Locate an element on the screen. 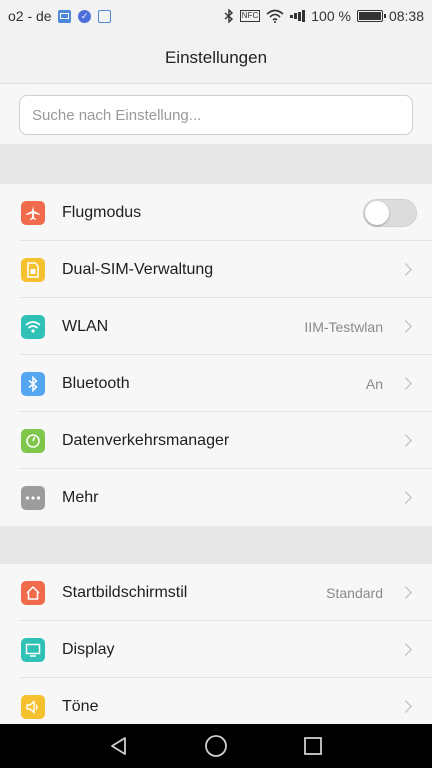 The width and height of the screenshot is (432, 768). status-left: o2 - de ✓ is located at coordinates (60, 16).